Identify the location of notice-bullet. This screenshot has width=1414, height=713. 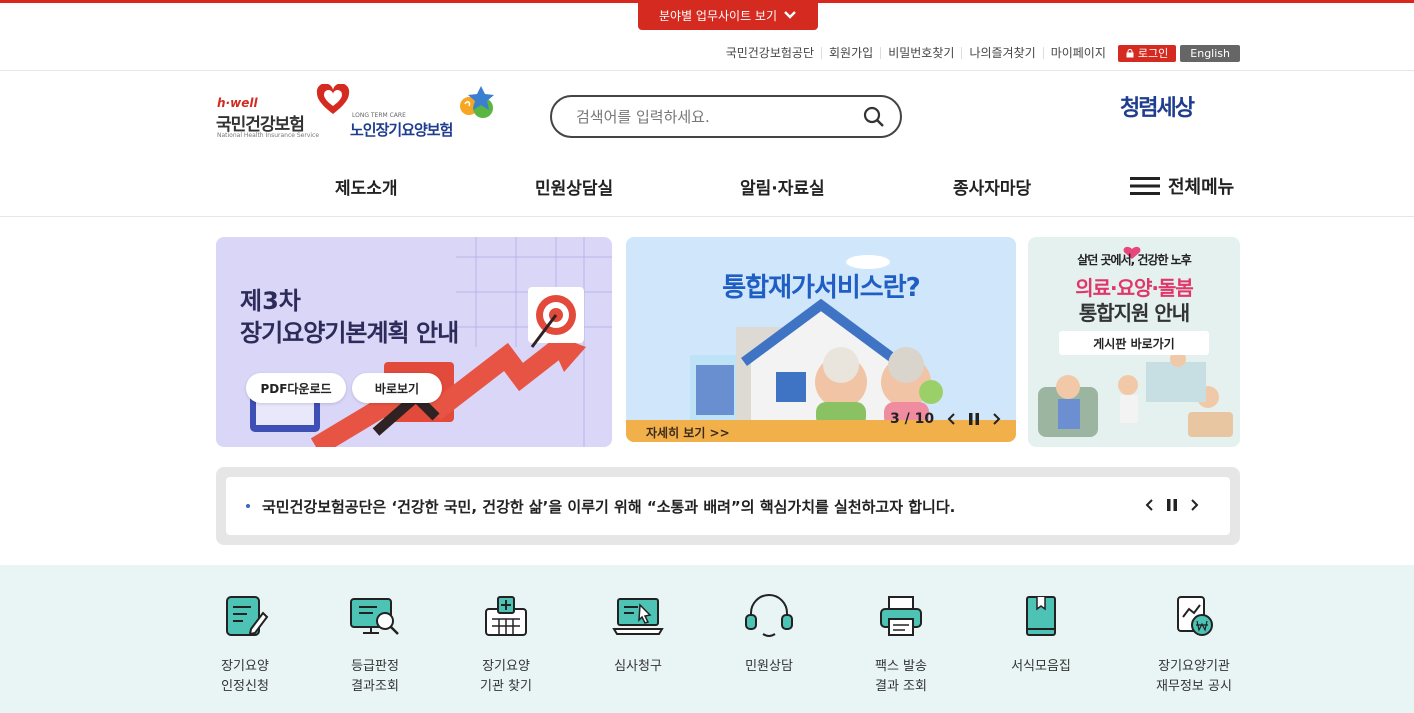
(248, 506).